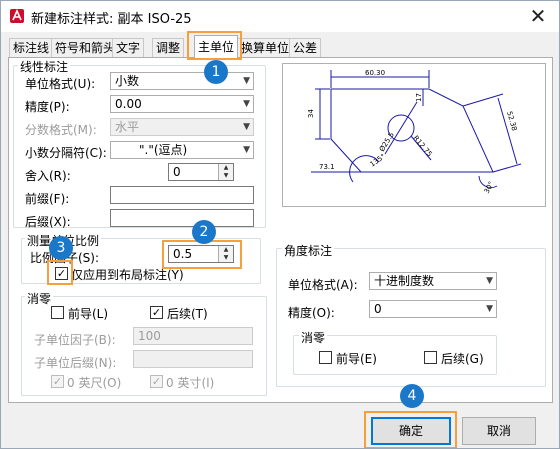  What do you see at coordinates (313, 337) in the screenshot?
I see `angular-zero-suppression-title: 消零` at bounding box center [313, 337].